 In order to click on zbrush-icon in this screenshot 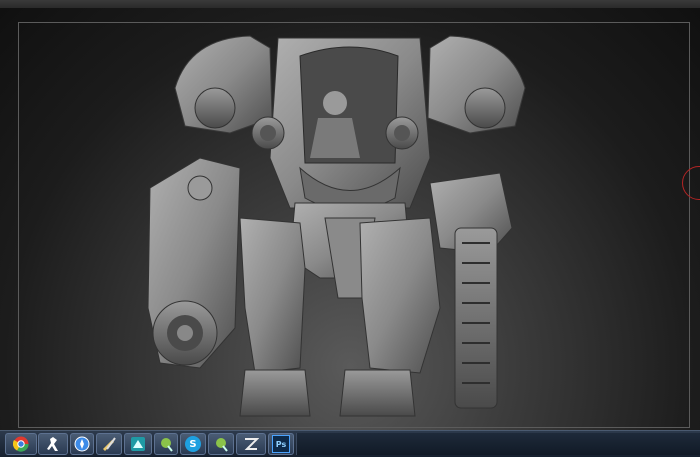, I will do `click(251, 444)`.